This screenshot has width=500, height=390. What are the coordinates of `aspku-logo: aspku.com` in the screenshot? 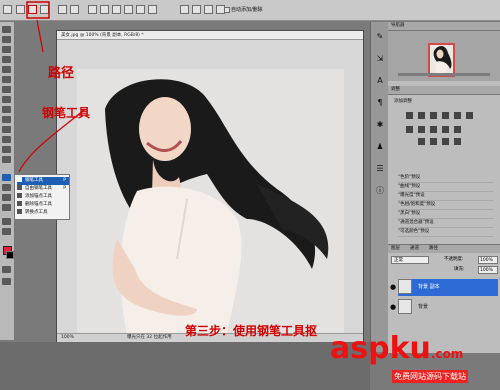 It's located at (397, 348).